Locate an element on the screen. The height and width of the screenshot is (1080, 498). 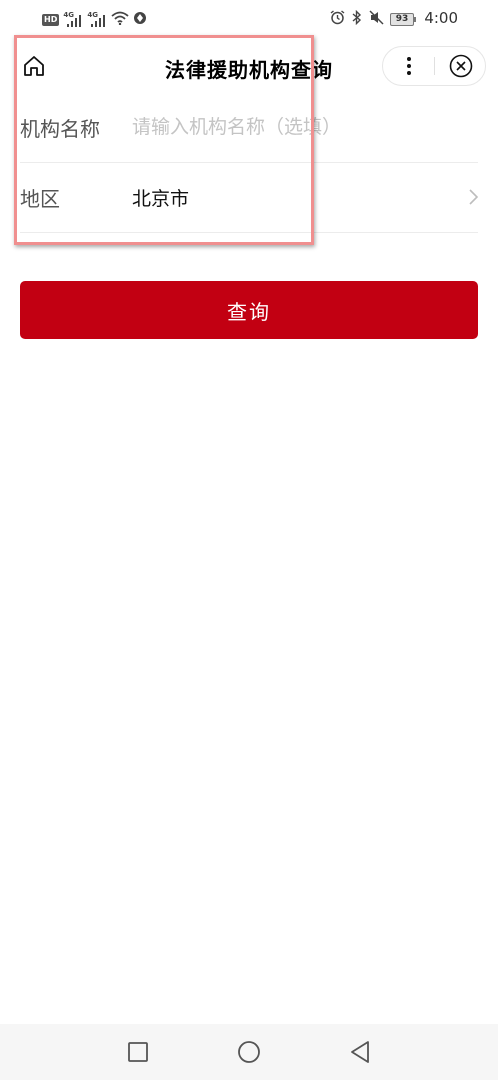
institution-name-row: 机构名称 is located at coordinates (249, 127).